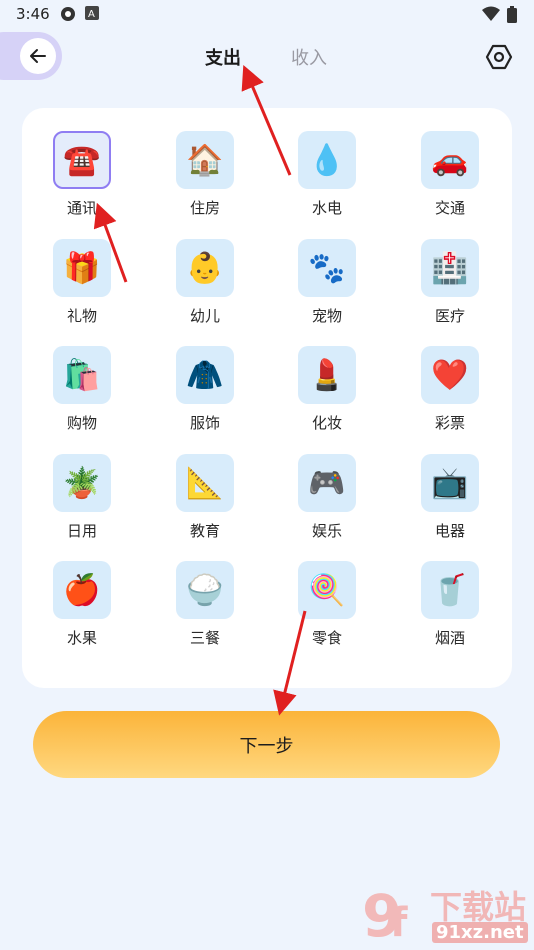 The height and width of the screenshot is (950, 534). What do you see at coordinates (491, 13) in the screenshot?
I see `wifi-icon` at bounding box center [491, 13].